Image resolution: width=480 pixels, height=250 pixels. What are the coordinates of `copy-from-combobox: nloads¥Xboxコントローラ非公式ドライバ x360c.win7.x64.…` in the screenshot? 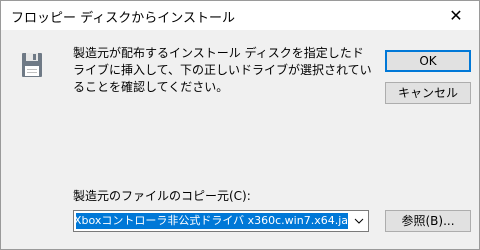 It's located at (221, 221).